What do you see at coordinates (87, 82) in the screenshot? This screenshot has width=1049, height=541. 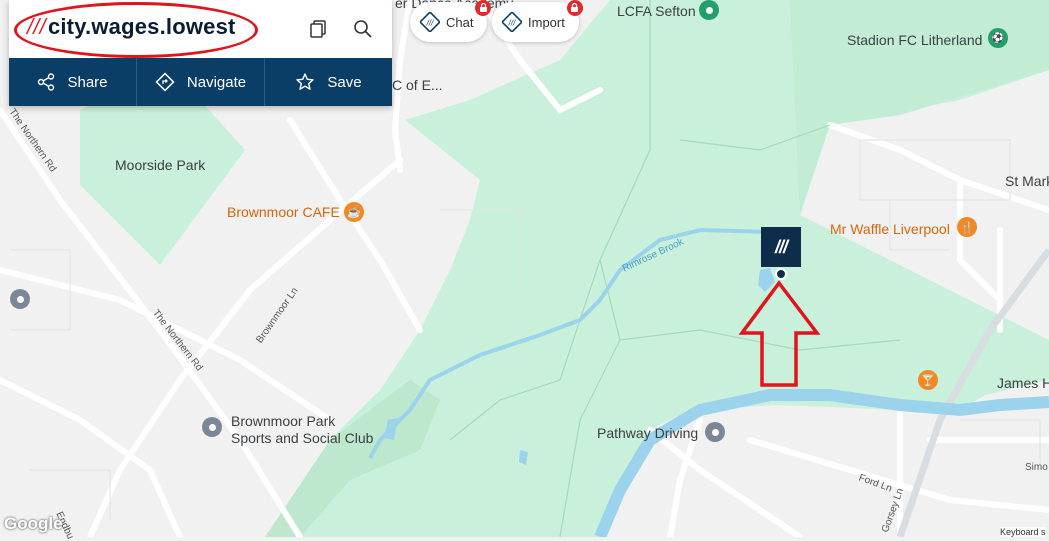 I see `share-label: Share` at bounding box center [87, 82].